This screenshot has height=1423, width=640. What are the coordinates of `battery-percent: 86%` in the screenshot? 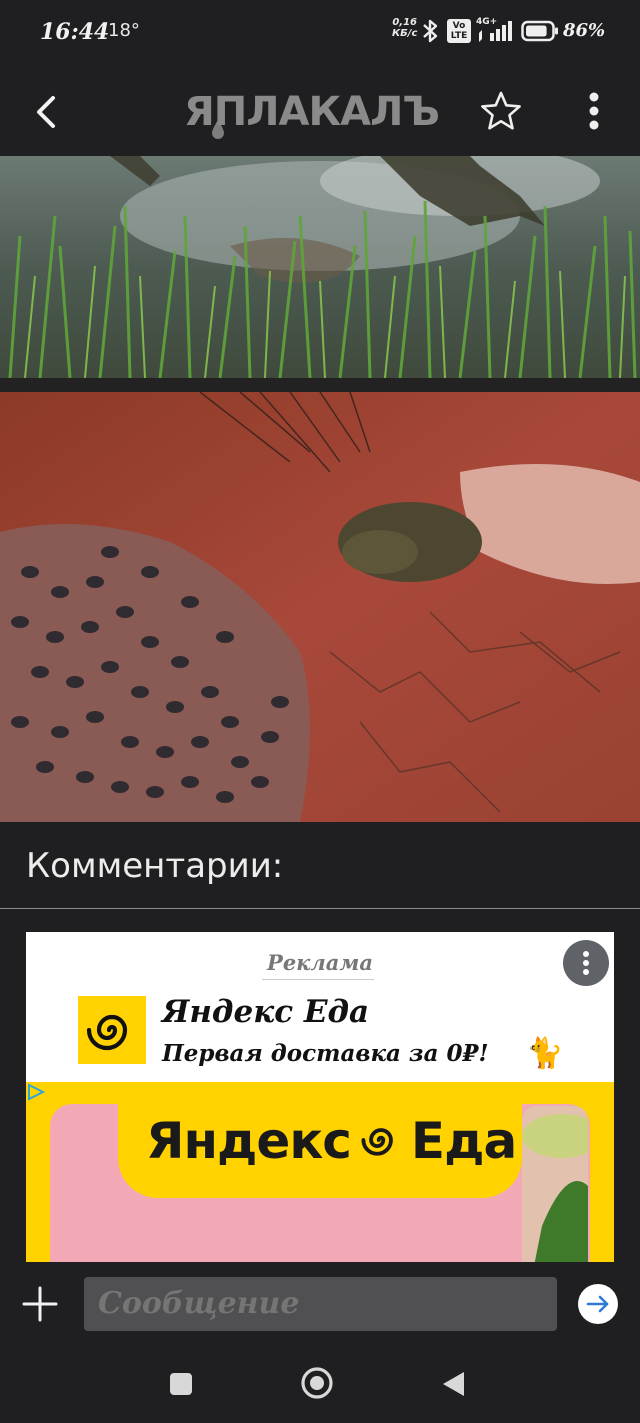 It's located at (584, 30).